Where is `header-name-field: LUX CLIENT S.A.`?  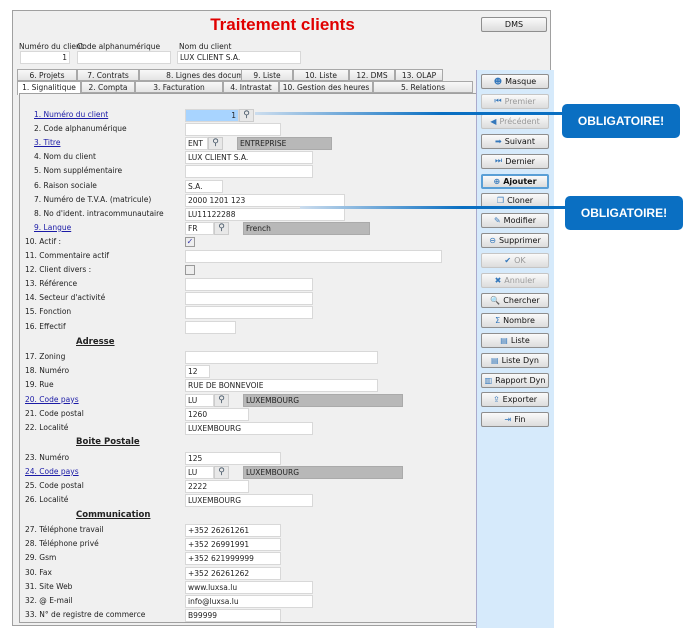
header-name-field: LUX CLIENT S.A. is located at coordinates (239, 57).